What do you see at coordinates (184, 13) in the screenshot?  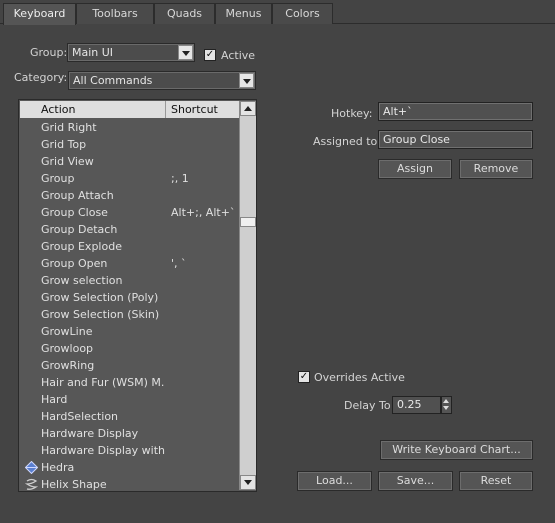 I see `tab-quads: Quads` at bounding box center [184, 13].